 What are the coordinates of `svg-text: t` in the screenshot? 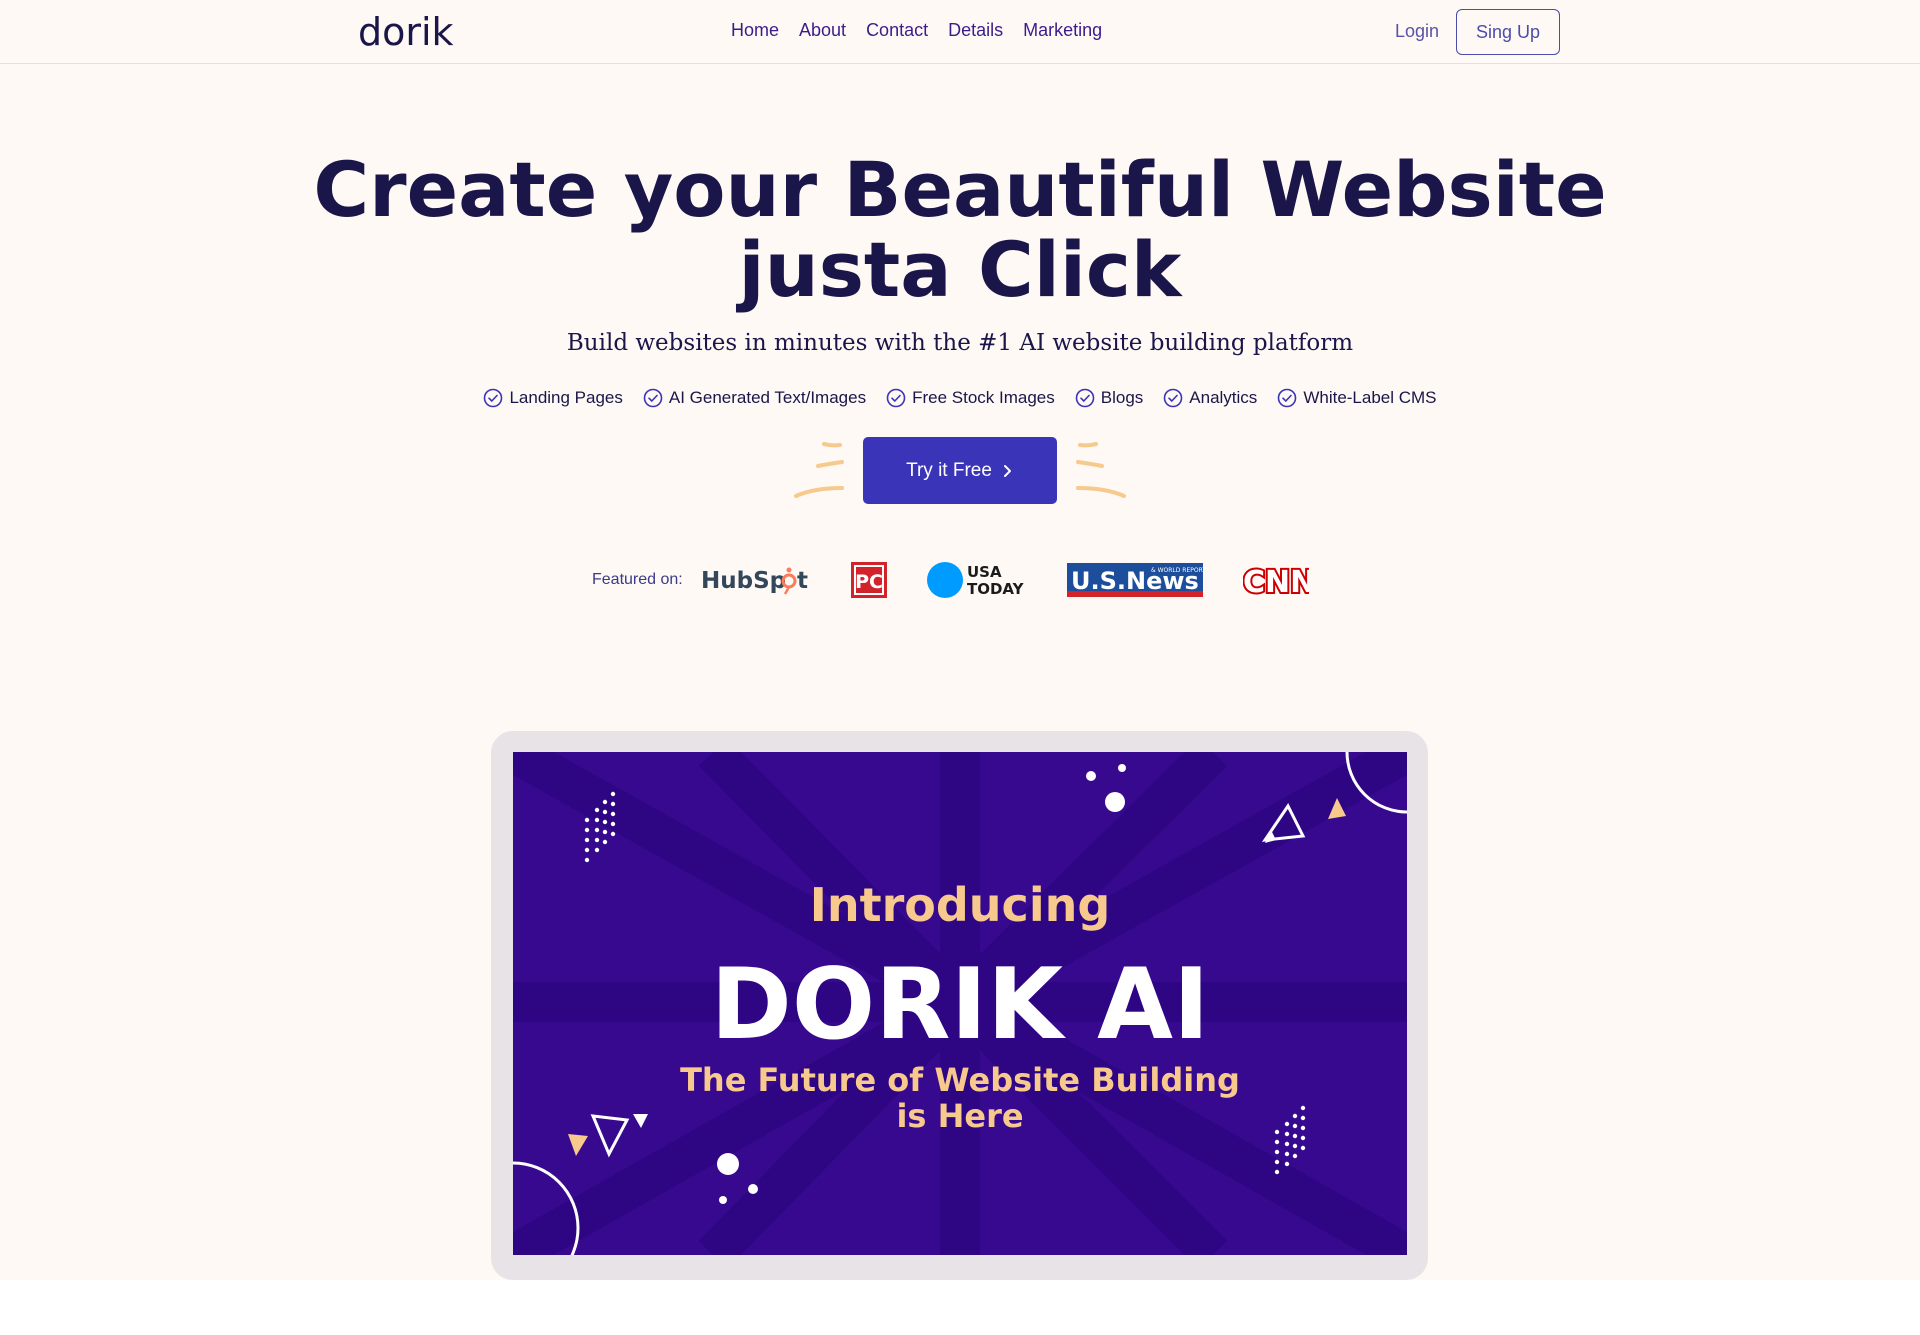 It's located at (802, 581).